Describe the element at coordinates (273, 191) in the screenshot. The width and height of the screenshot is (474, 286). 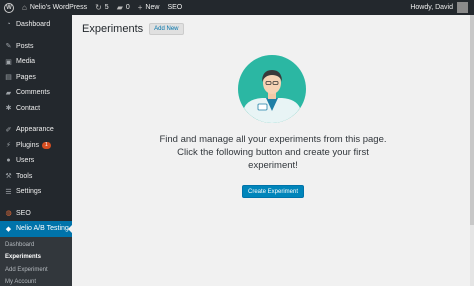
I see `create-experiment-button: Create Experiment` at that location.